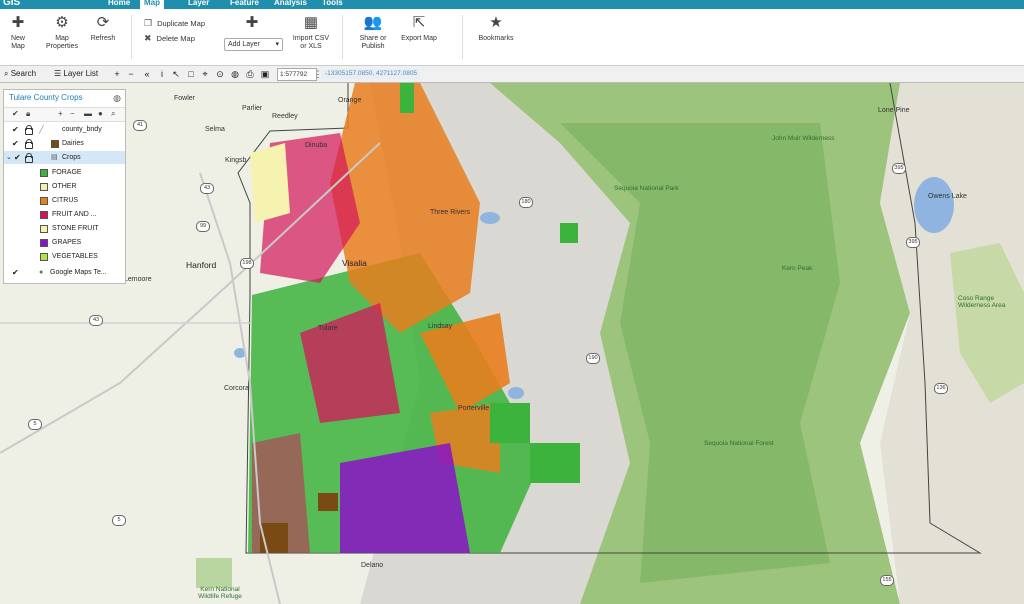 The height and width of the screenshot is (604, 1024). I want to click on legend-item-grapes: GRAPES, so click(64, 242).